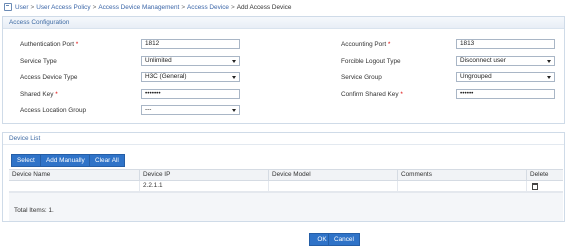  Describe the element at coordinates (333, 175) in the screenshot. I see `column-device-model: Device Model` at that location.